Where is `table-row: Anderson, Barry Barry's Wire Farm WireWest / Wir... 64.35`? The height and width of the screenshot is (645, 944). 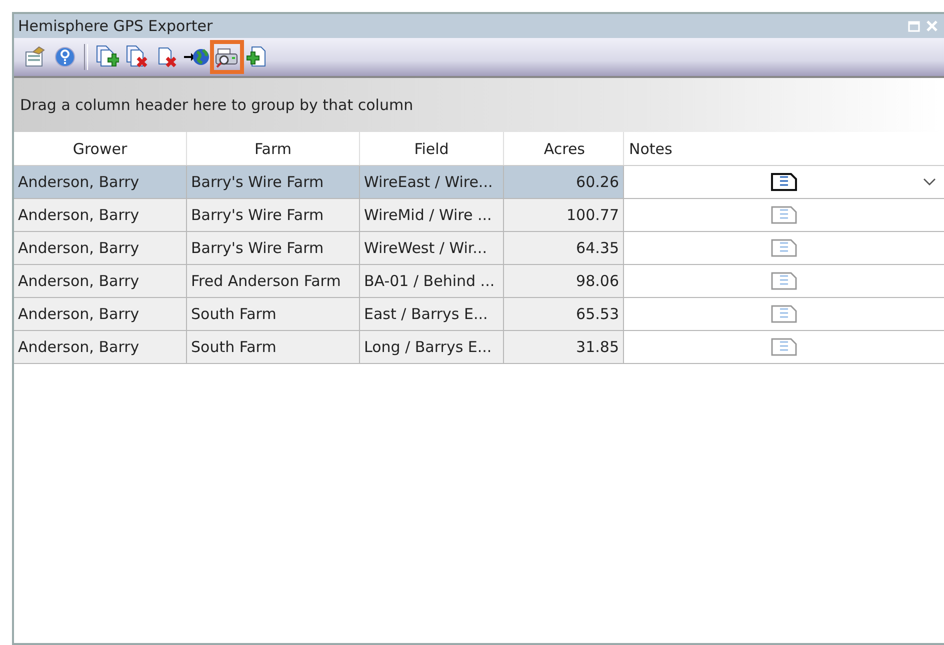 table-row: Anderson, Barry Barry's Wire Farm WireWest / Wir... 64.35 is located at coordinates (479, 248).